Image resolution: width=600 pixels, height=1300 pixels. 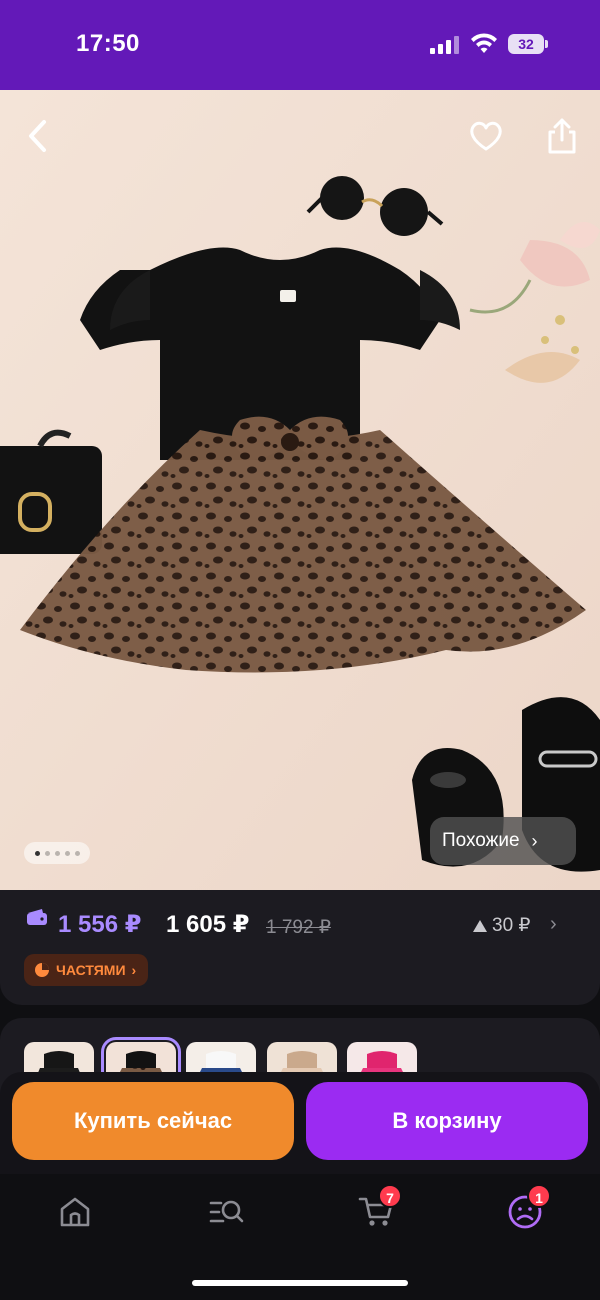 What do you see at coordinates (390, 1196) in the screenshot?
I see `cart-badge: 7` at bounding box center [390, 1196].